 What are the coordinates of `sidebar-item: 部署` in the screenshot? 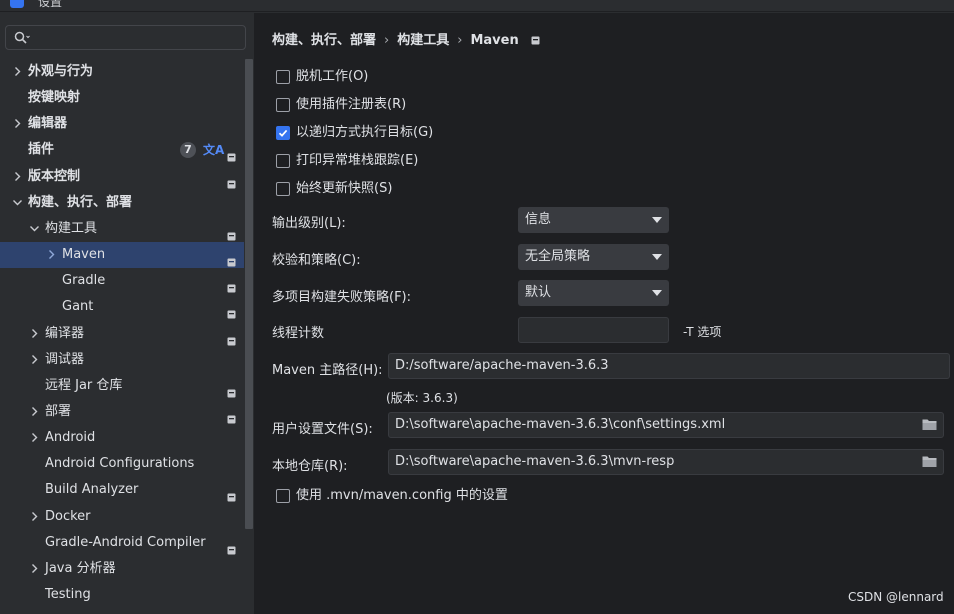 It's located at (122, 412).